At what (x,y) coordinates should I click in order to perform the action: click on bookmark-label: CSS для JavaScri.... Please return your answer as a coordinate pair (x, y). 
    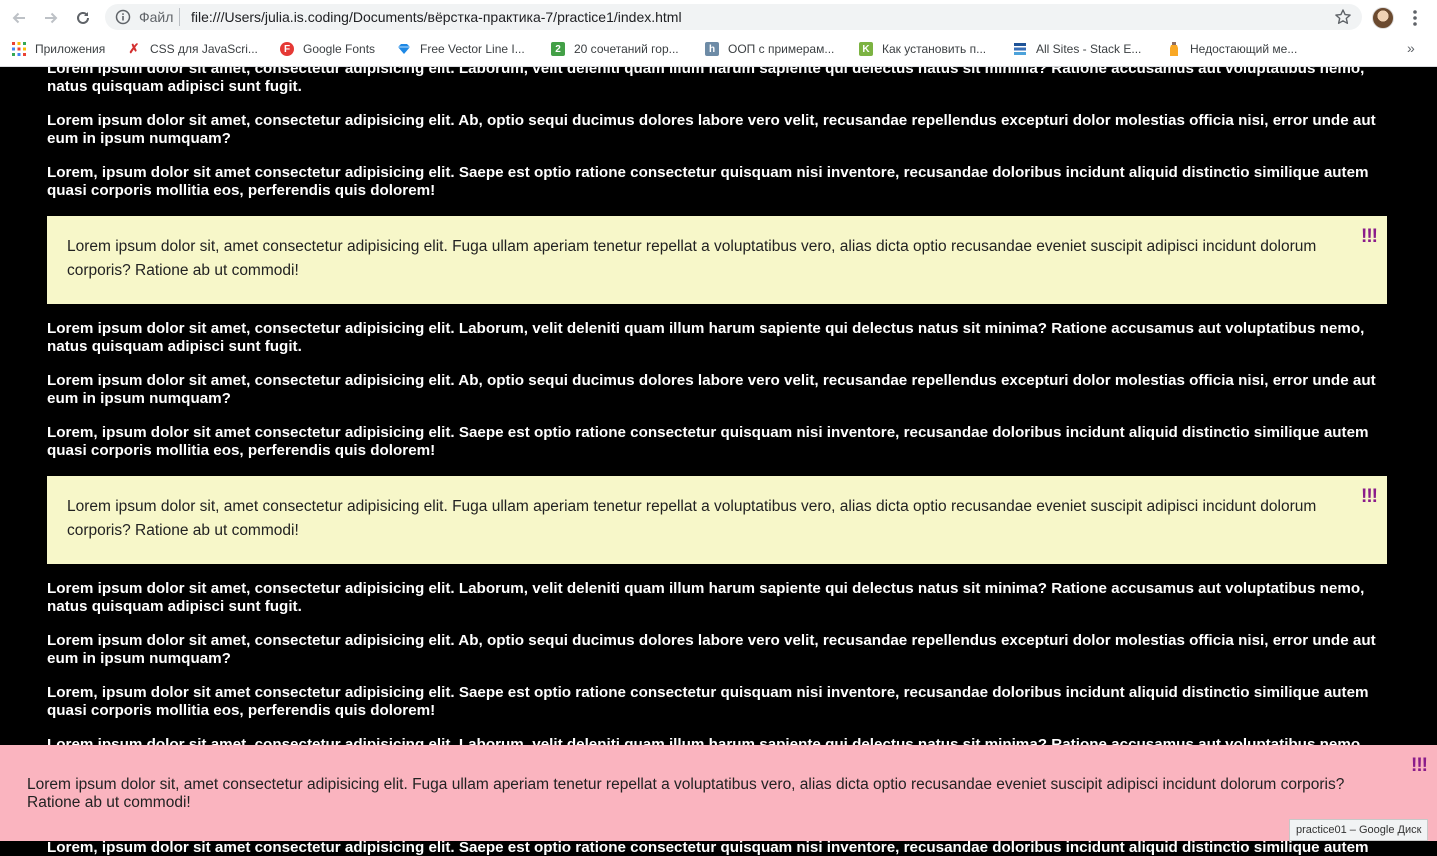
    Looking at the image, I should click on (204, 49).